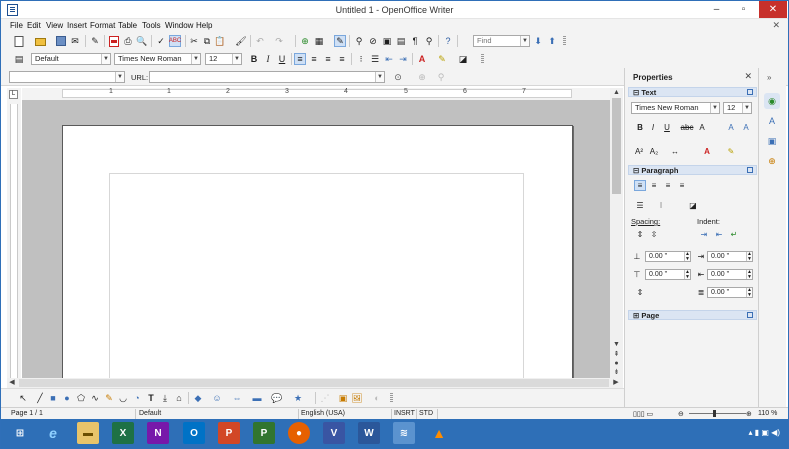  What do you see at coordinates (448, 41) in the screenshot?
I see `help-icon: ?` at bounding box center [448, 41].